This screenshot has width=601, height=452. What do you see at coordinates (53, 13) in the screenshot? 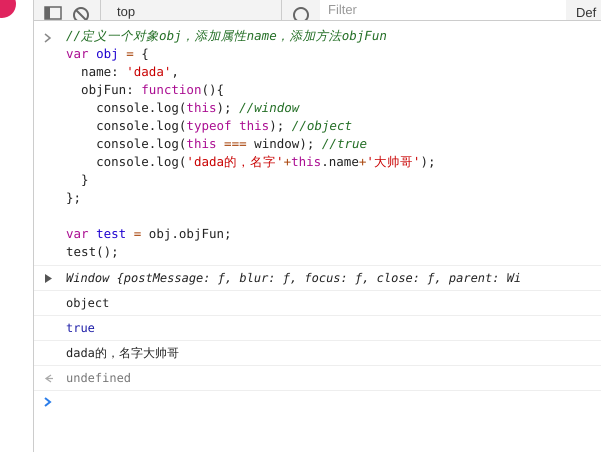
I see `sidebar-toggle-icon` at bounding box center [53, 13].